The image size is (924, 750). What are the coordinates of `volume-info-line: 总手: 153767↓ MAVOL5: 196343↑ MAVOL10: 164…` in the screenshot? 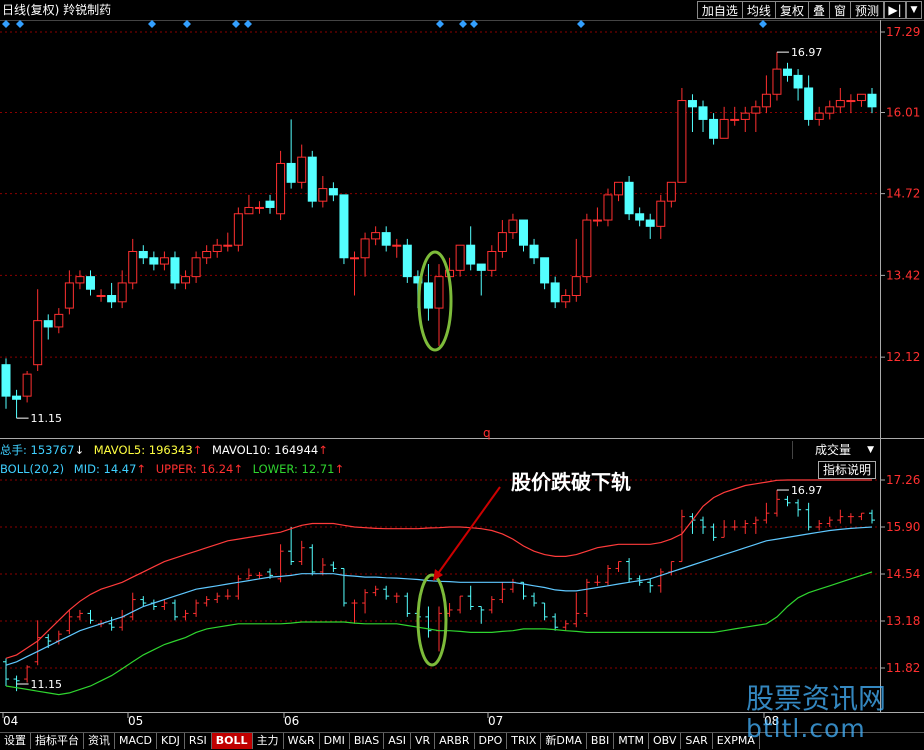 It's located at (167, 450).